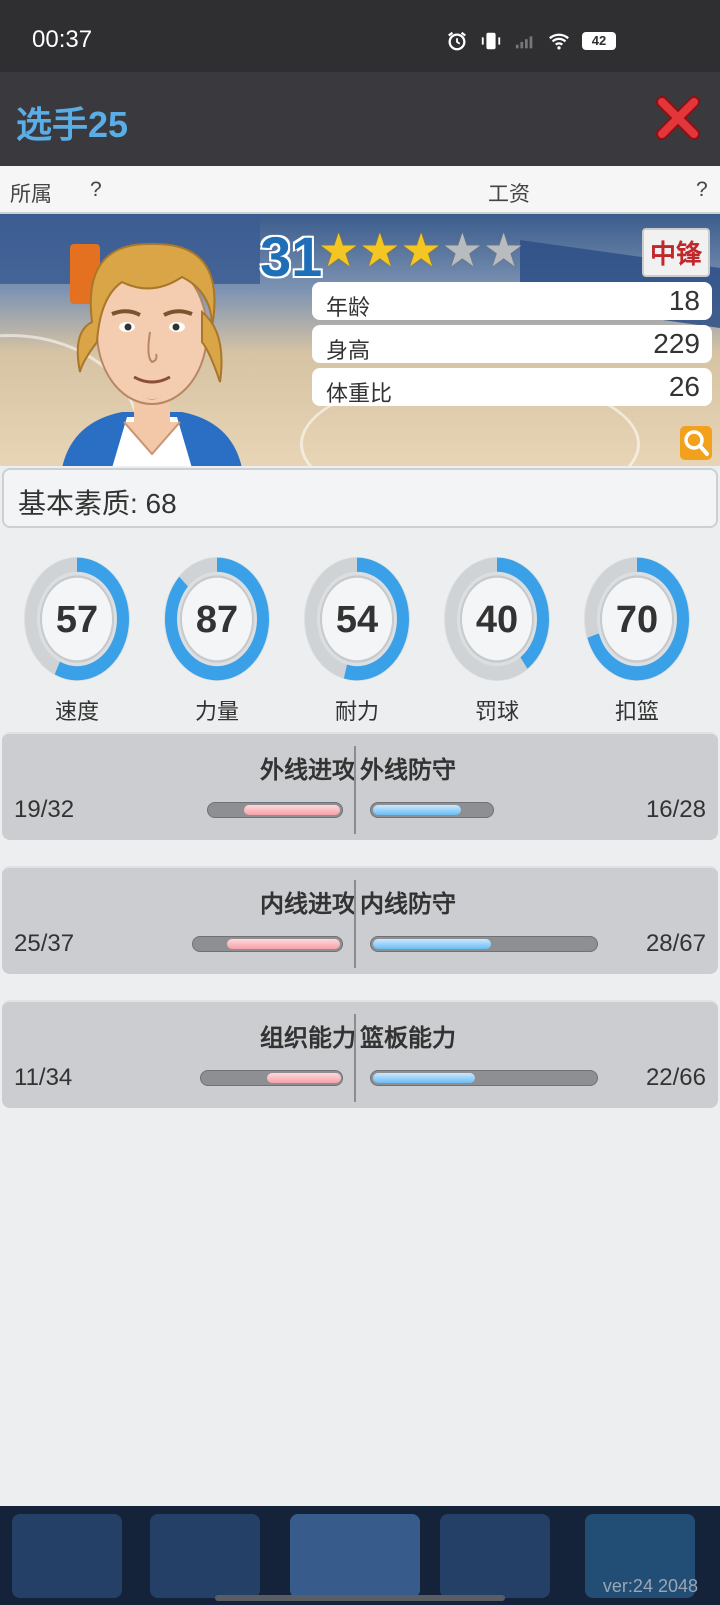 The image size is (720, 1605). What do you see at coordinates (31, 194) in the screenshot?
I see `affiliation-label: 所属` at bounding box center [31, 194].